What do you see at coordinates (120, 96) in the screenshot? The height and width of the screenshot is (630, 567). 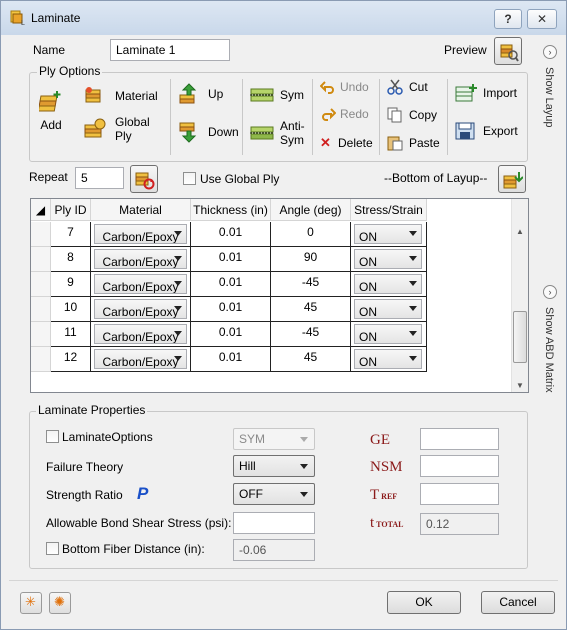 I see `material-button: Material` at bounding box center [120, 96].